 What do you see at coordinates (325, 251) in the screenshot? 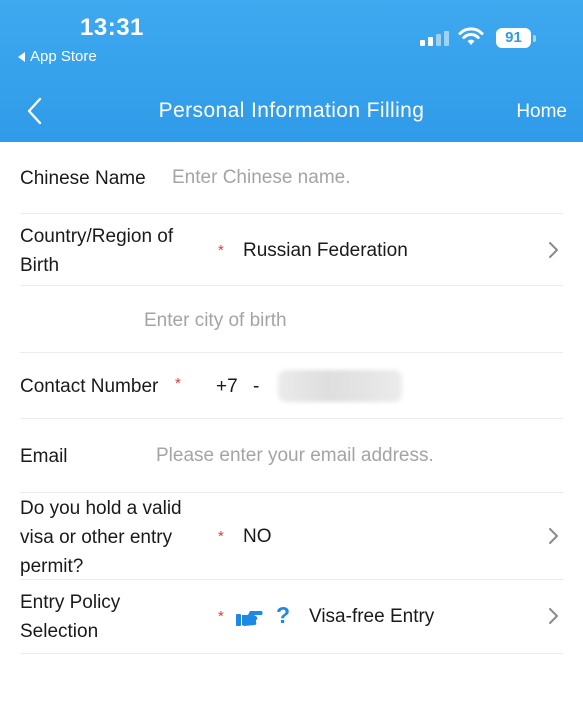
I see `country-of-birth-value: Russian Federation` at bounding box center [325, 251].